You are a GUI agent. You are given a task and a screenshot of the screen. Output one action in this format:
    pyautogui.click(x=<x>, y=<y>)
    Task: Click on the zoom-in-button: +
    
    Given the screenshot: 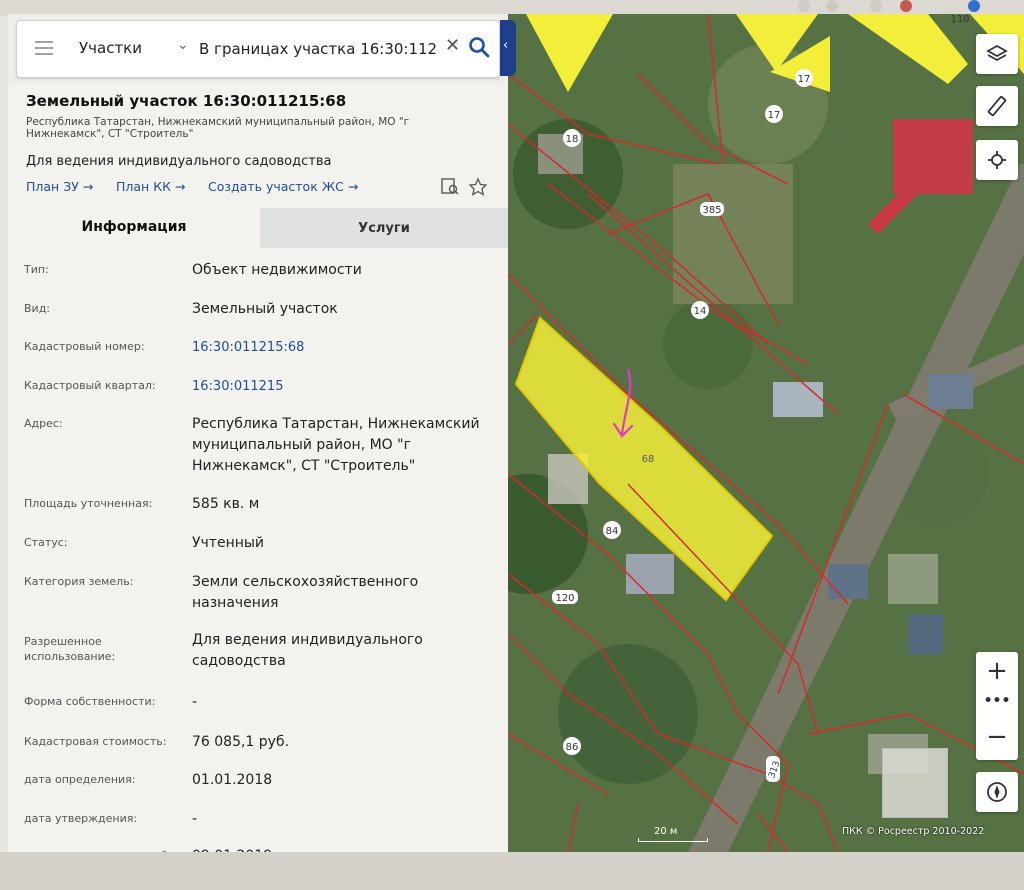 What is the action you would take?
    pyautogui.click(x=997, y=672)
    